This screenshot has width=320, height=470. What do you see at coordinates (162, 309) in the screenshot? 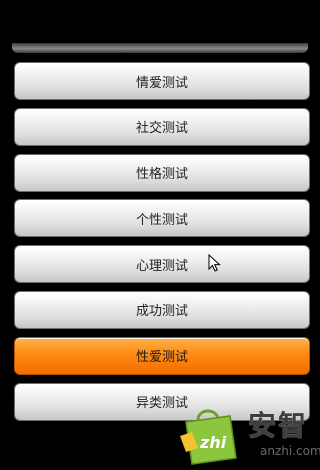
I see `menu-button-success-test: 成功测试` at bounding box center [162, 309].